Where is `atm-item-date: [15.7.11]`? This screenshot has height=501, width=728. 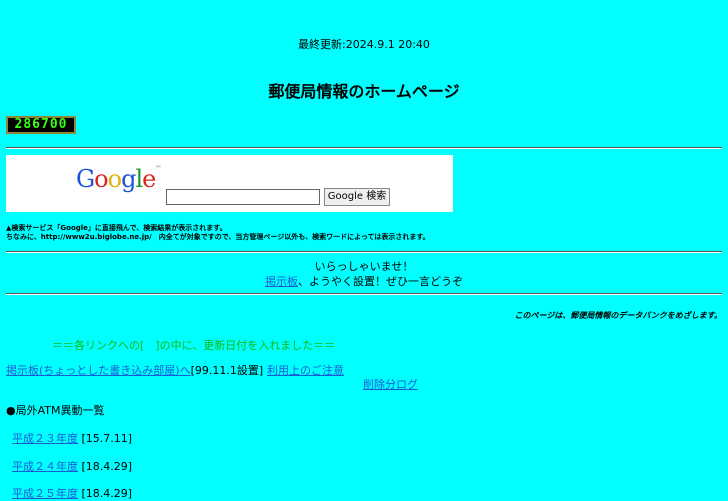
atm-item-date: [15.7.11] is located at coordinates (107, 438).